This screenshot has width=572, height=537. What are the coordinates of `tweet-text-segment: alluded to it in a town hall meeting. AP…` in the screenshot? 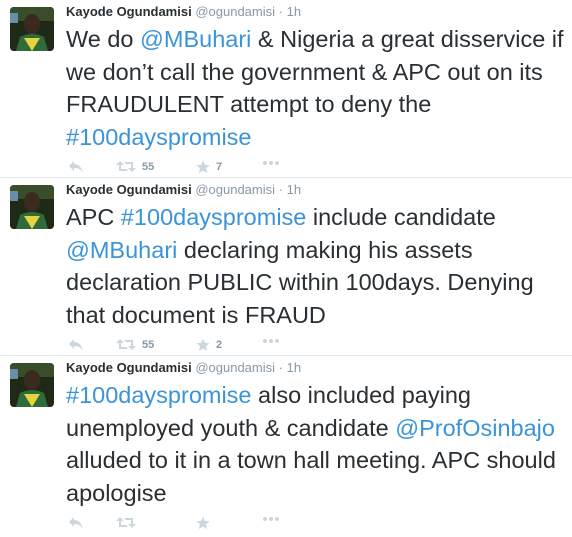 It's located at (311, 476).